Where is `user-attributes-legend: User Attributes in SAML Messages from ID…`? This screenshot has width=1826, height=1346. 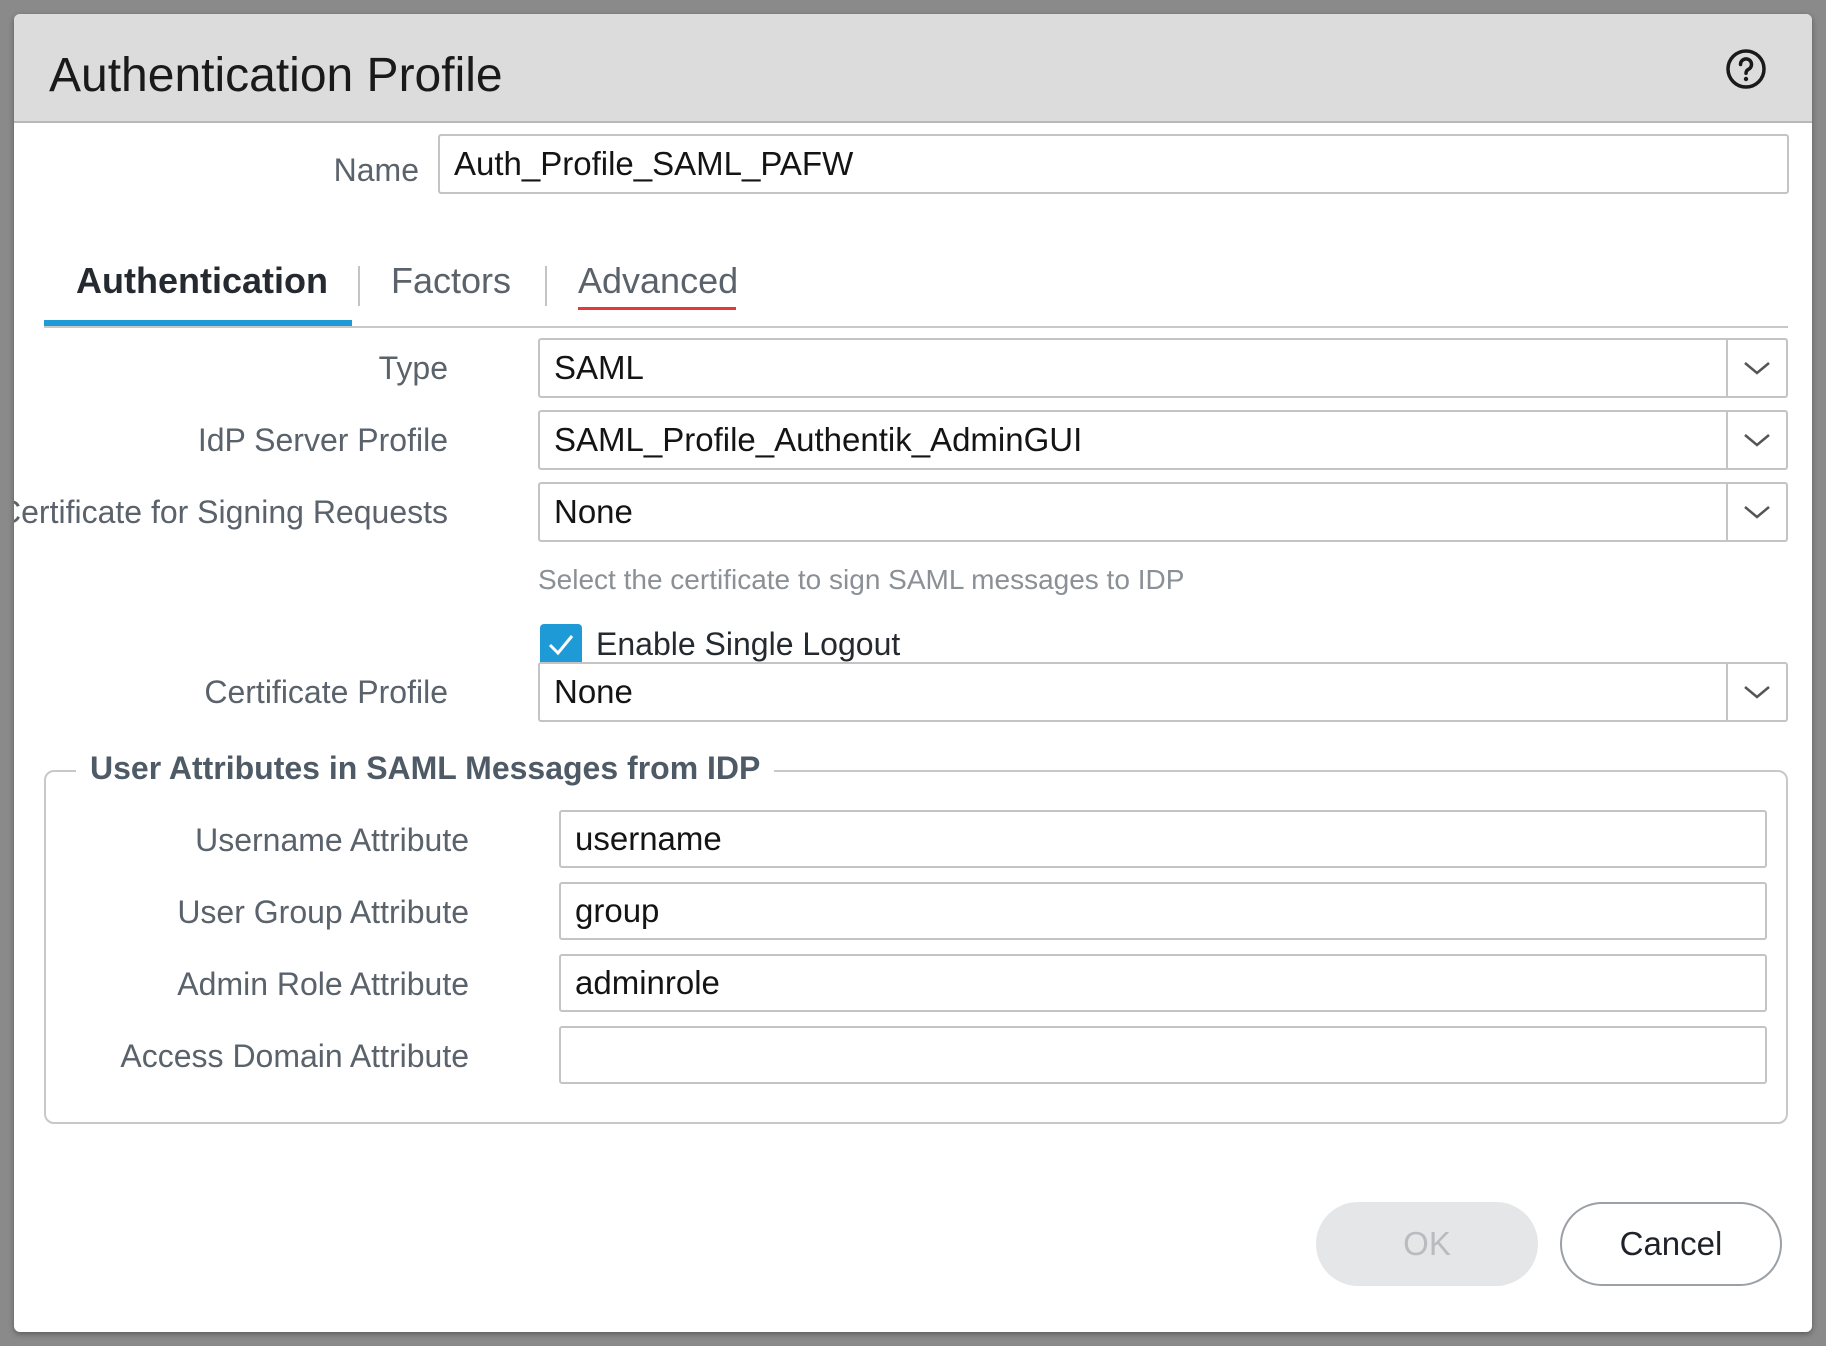
user-attributes-legend: User Attributes in SAML Messages from ID… is located at coordinates (425, 768).